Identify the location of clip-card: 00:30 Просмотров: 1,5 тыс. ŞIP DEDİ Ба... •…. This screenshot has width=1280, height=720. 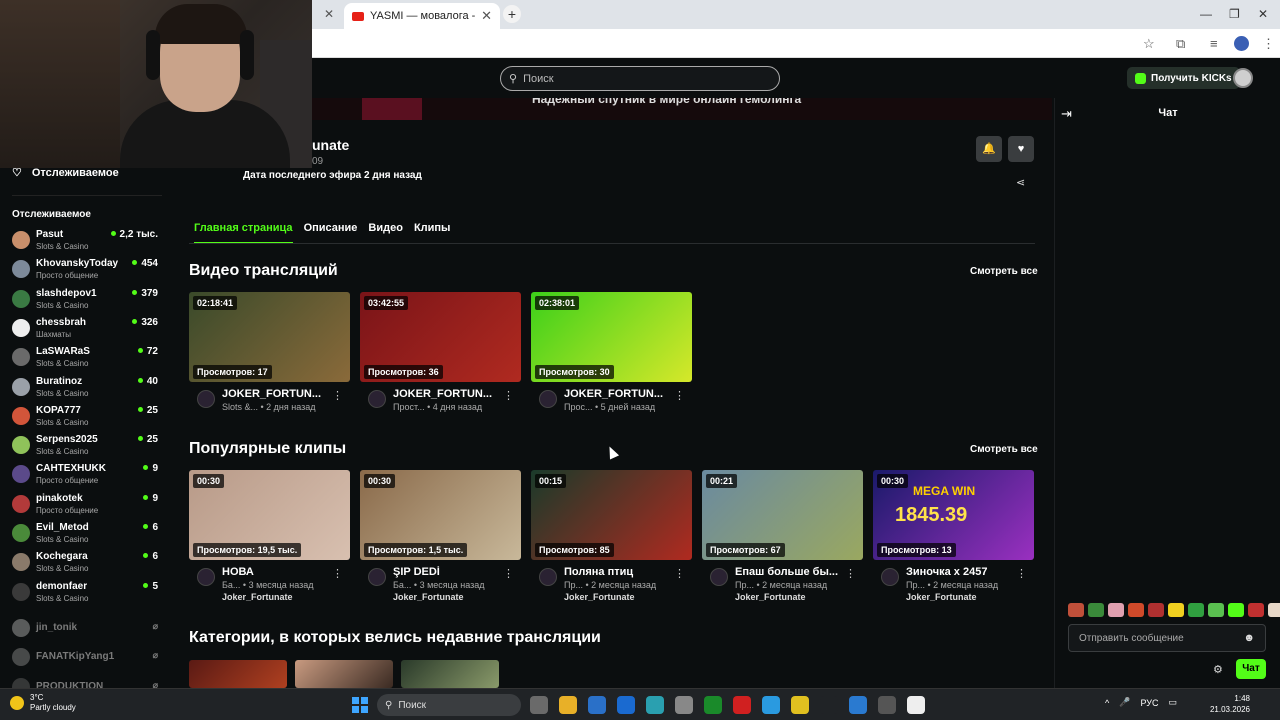
(440, 540).